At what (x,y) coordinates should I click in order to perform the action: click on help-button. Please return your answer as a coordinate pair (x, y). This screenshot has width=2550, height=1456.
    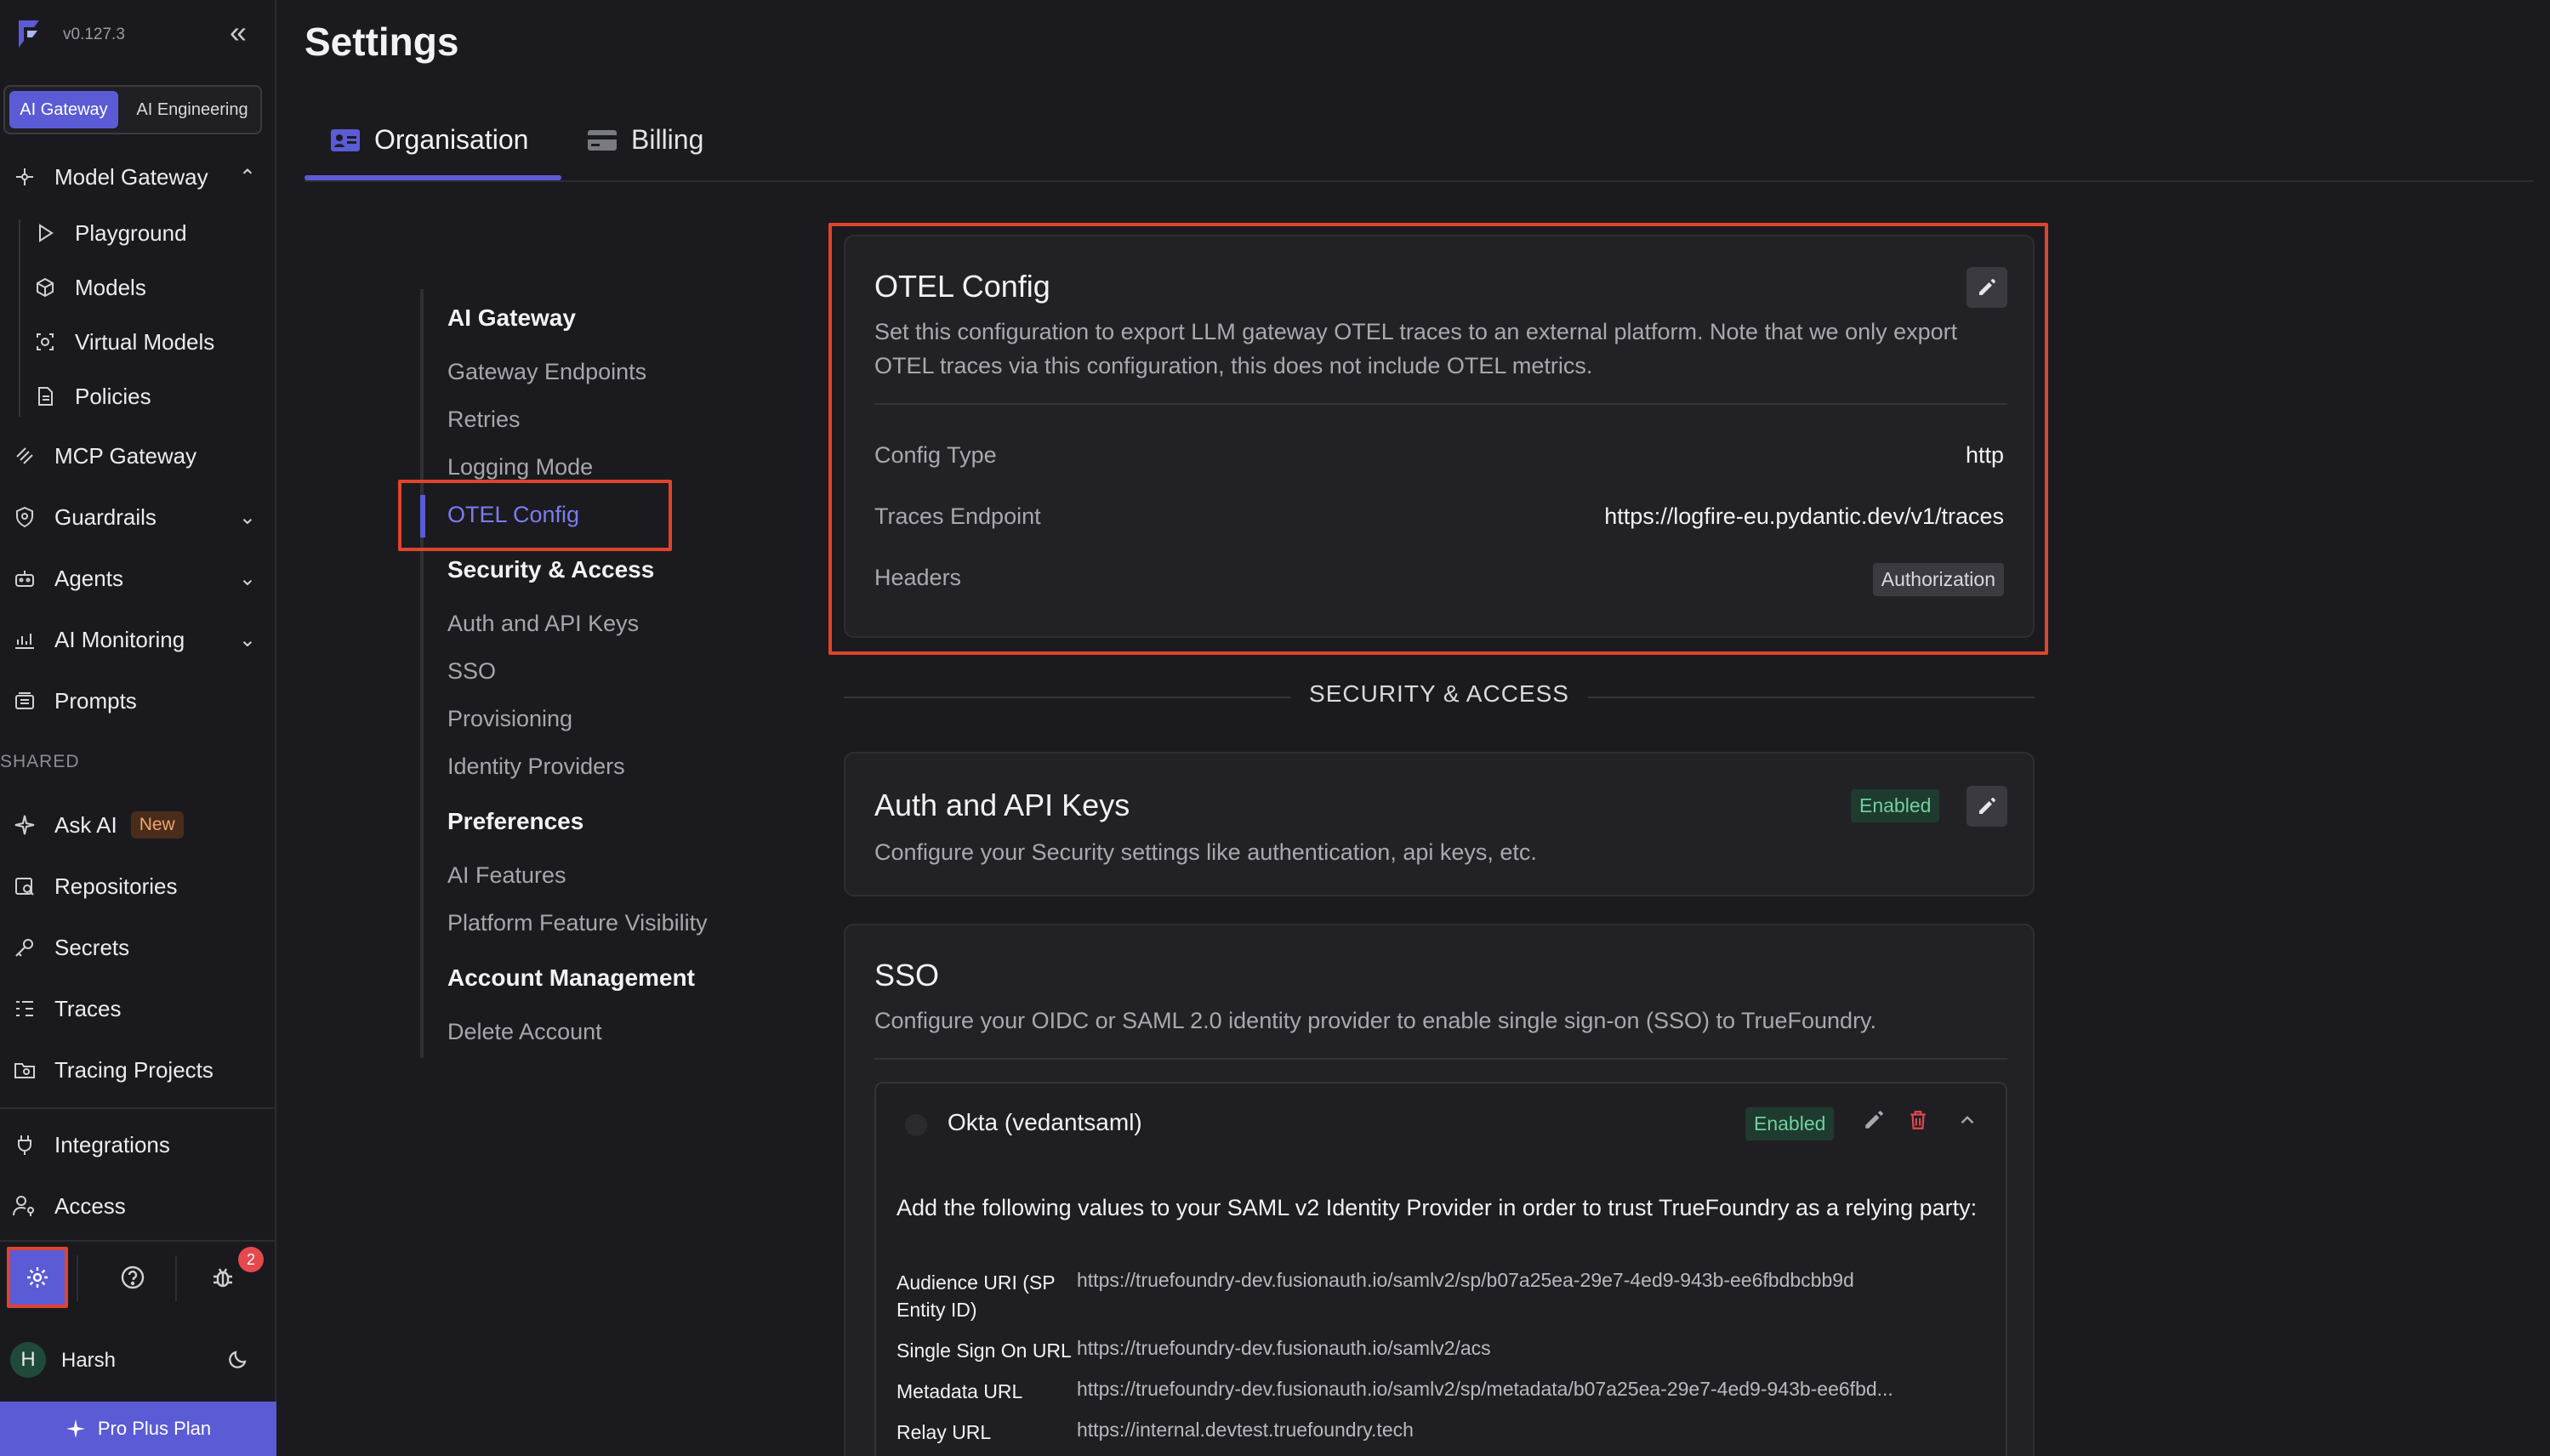
    Looking at the image, I should click on (132, 1277).